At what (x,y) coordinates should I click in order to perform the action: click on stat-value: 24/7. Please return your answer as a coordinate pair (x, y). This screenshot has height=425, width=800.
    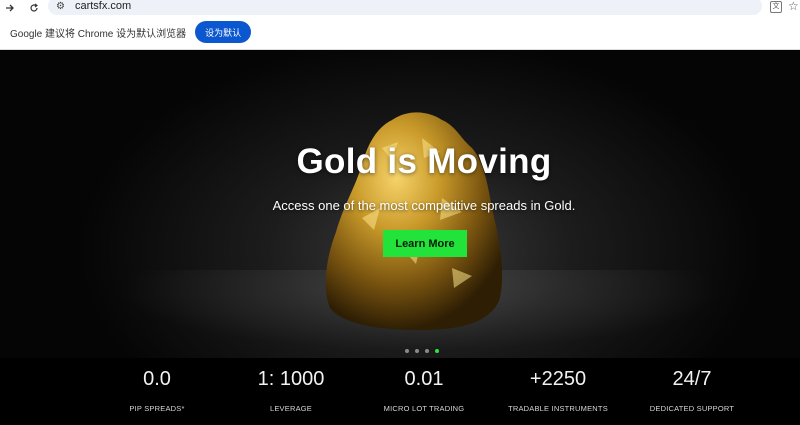
    Looking at the image, I should click on (692, 379).